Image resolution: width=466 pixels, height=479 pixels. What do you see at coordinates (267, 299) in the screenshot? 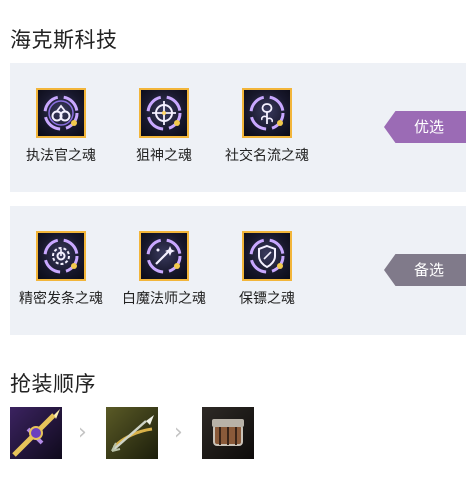
I see `emblem-label: 保镖之魂` at bounding box center [267, 299].